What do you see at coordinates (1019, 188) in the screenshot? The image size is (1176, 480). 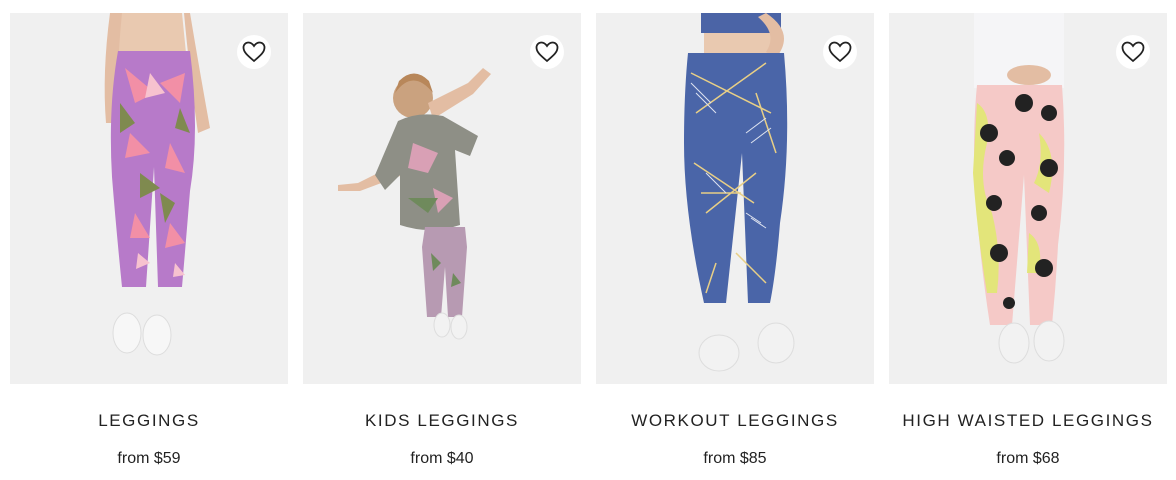 I see `high-waisted-leggings-photo` at bounding box center [1019, 188].